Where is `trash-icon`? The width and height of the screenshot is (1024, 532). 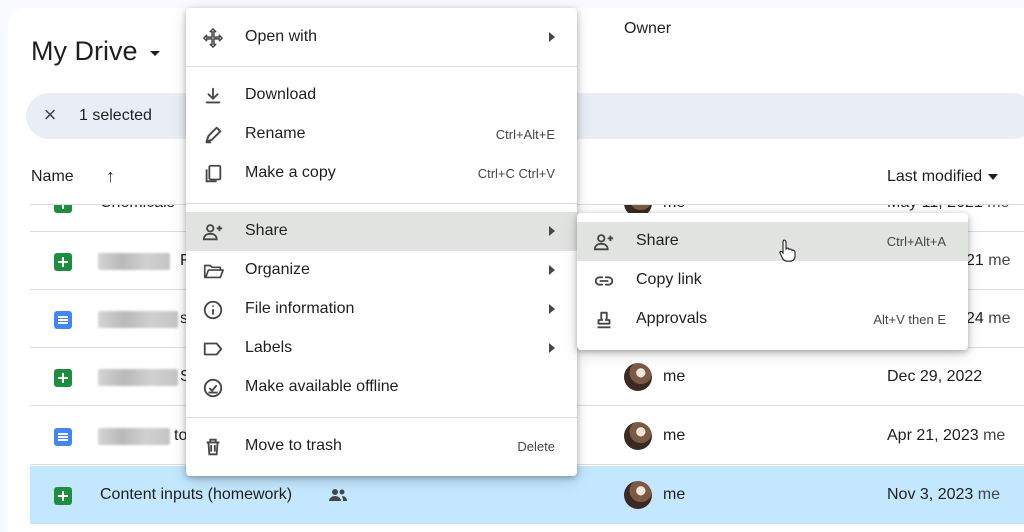
trash-icon is located at coordinates (213, 447).